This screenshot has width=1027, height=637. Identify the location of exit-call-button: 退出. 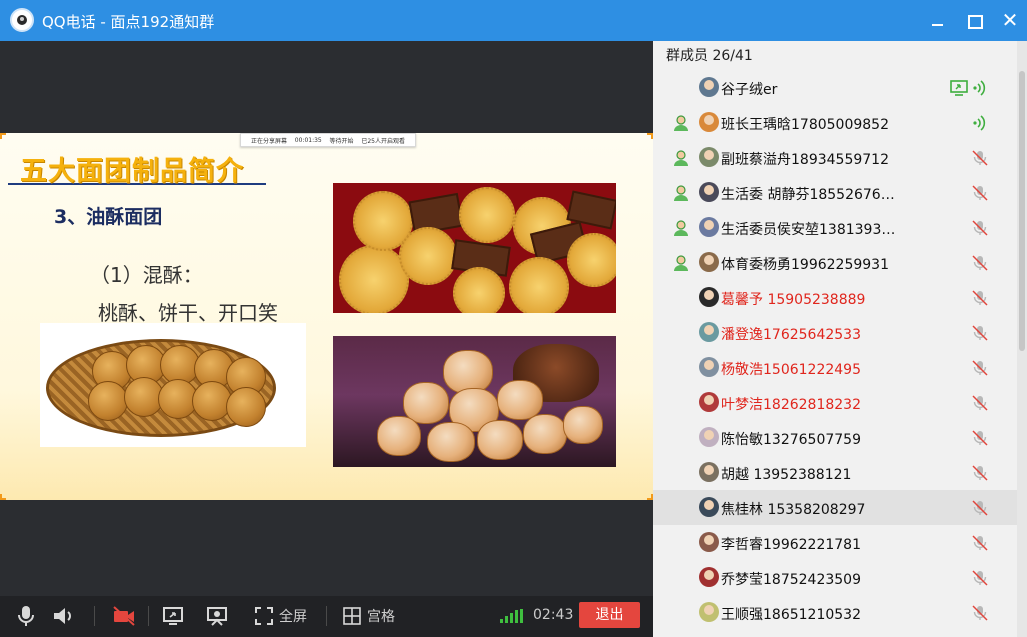
(609, 615).